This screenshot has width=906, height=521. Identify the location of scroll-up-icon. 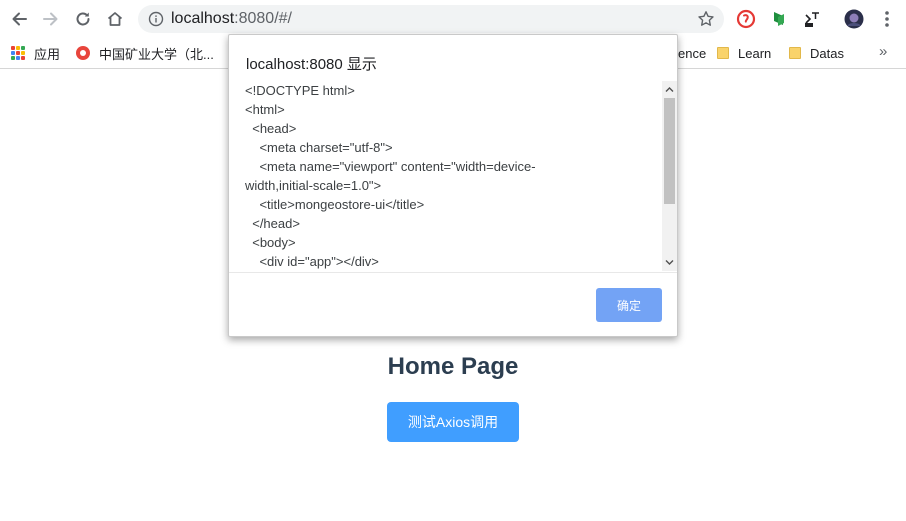
(669, 89).